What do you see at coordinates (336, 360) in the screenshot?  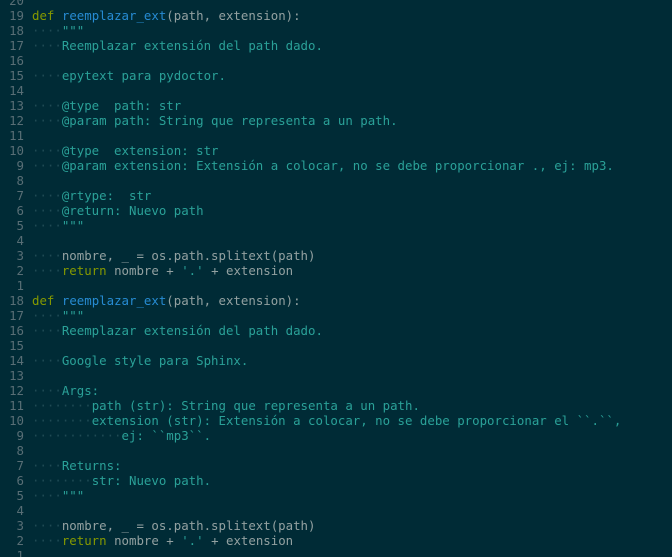 I see `code-line: 14 ····Google style para Sphinx.` at bounding box center [336, 360].